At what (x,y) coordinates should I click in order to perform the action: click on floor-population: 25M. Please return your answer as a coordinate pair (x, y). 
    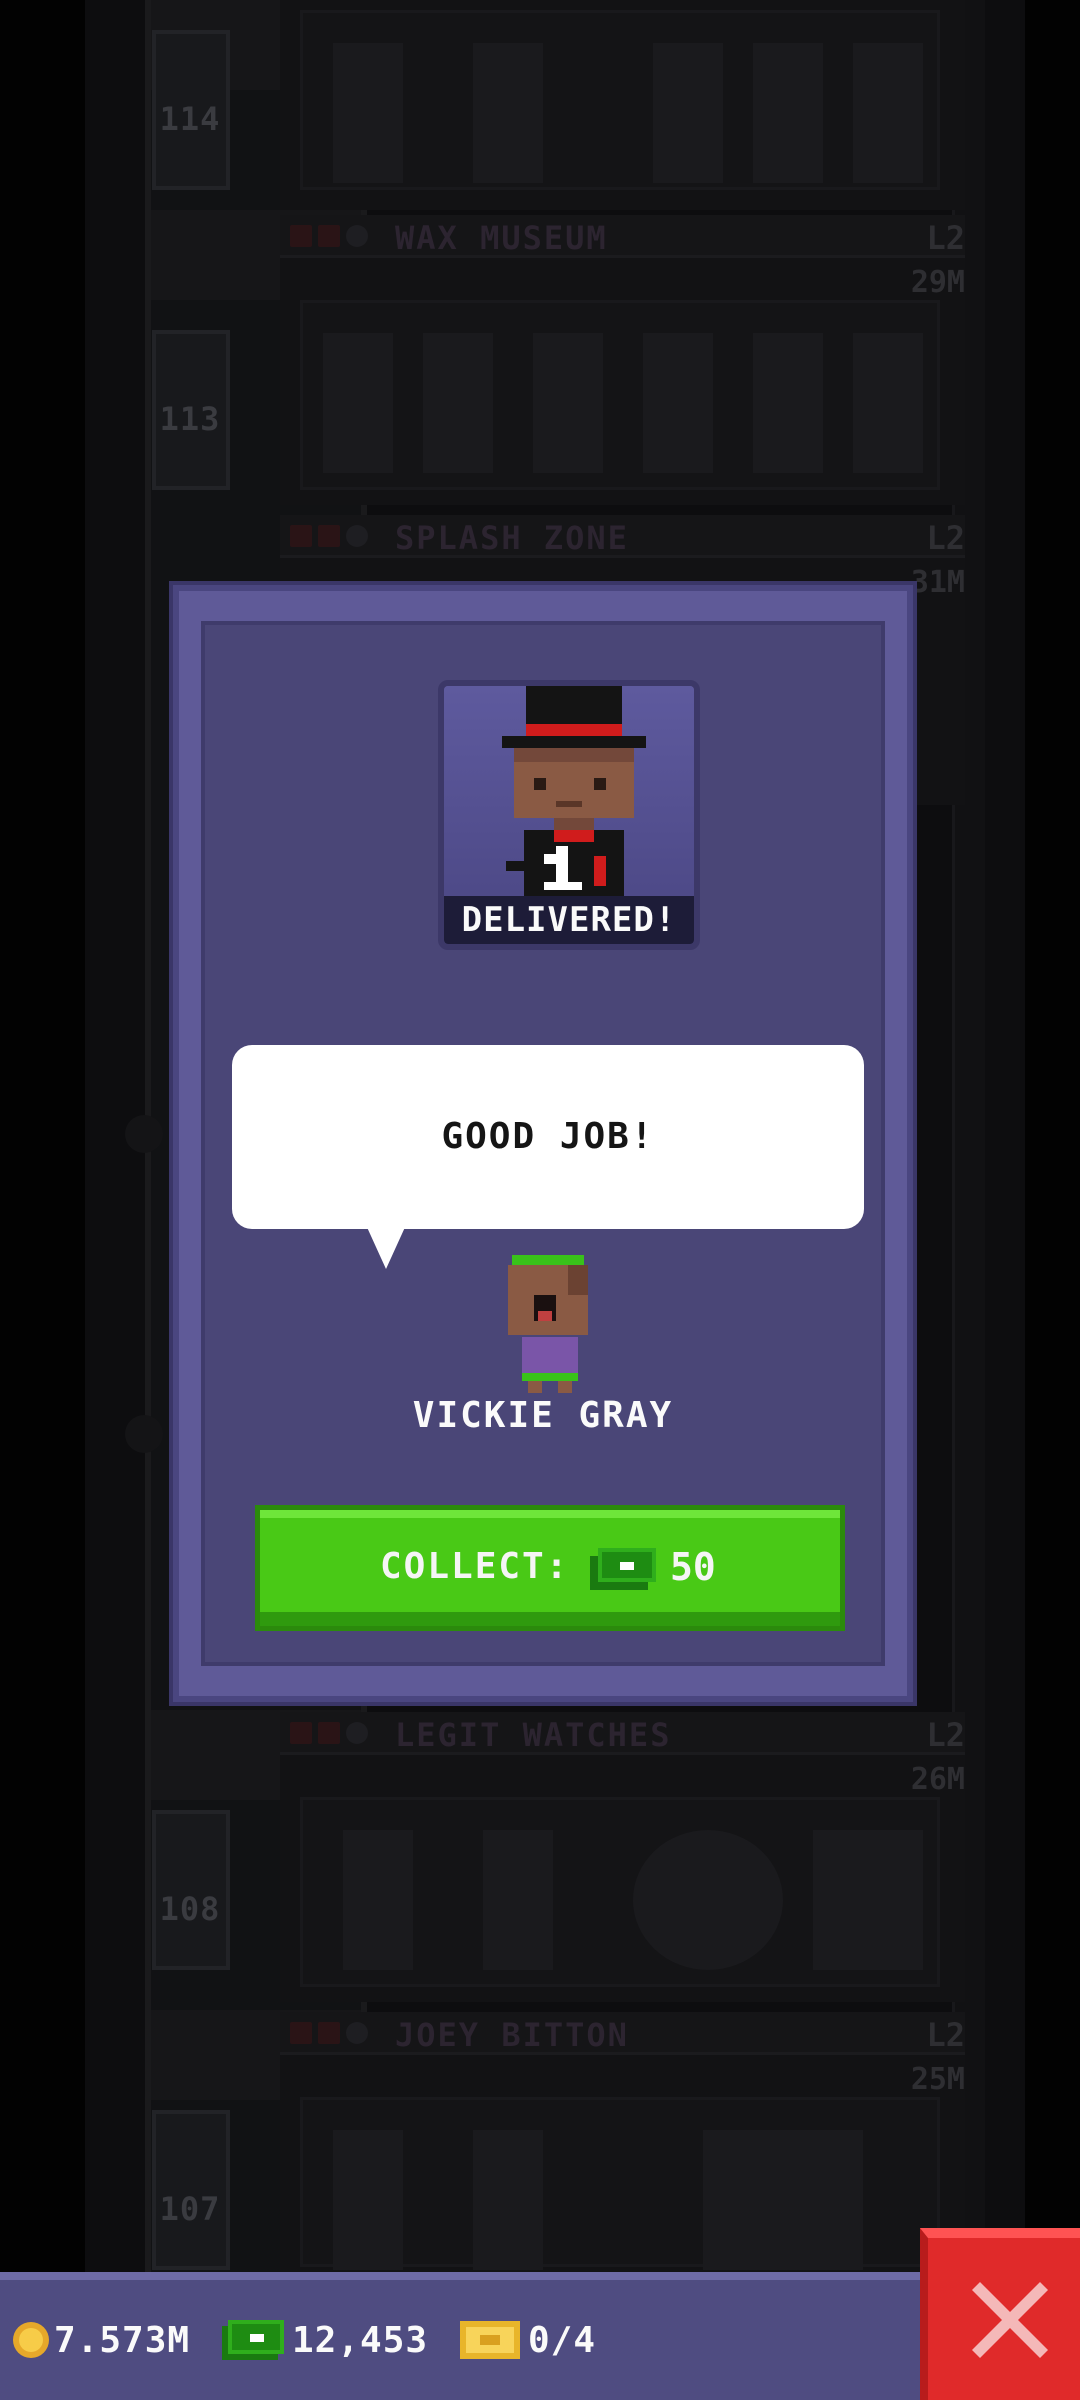
    Looking at the image, I should click on (937, 2079).